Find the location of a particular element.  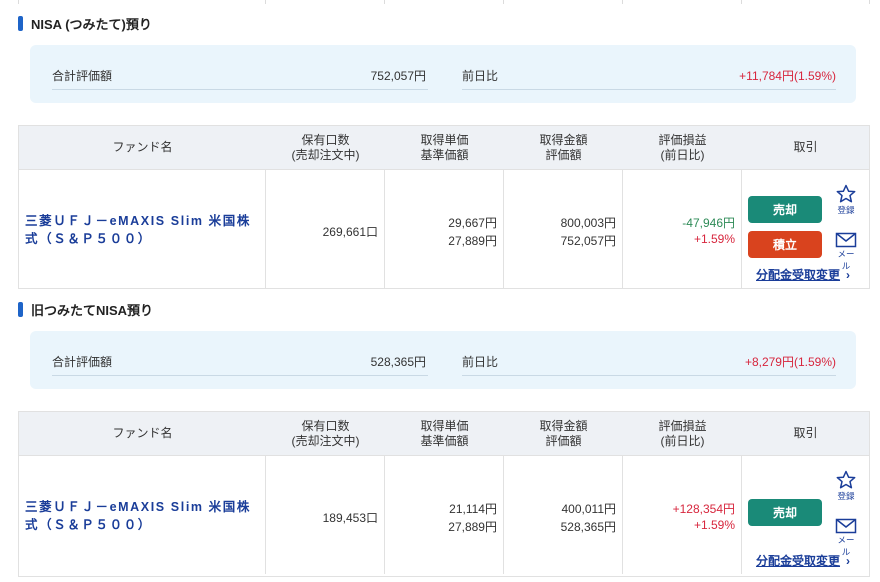

section-title-nisa: NISA (つみたて)預り is located at coordinates (85, 23).